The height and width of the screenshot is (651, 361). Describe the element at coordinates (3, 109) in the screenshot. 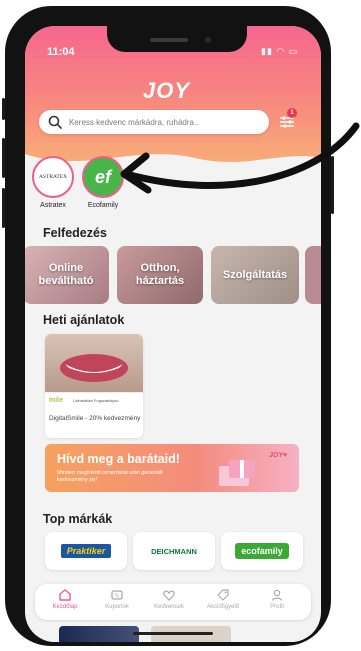

I see `phone-side-button` at that location.